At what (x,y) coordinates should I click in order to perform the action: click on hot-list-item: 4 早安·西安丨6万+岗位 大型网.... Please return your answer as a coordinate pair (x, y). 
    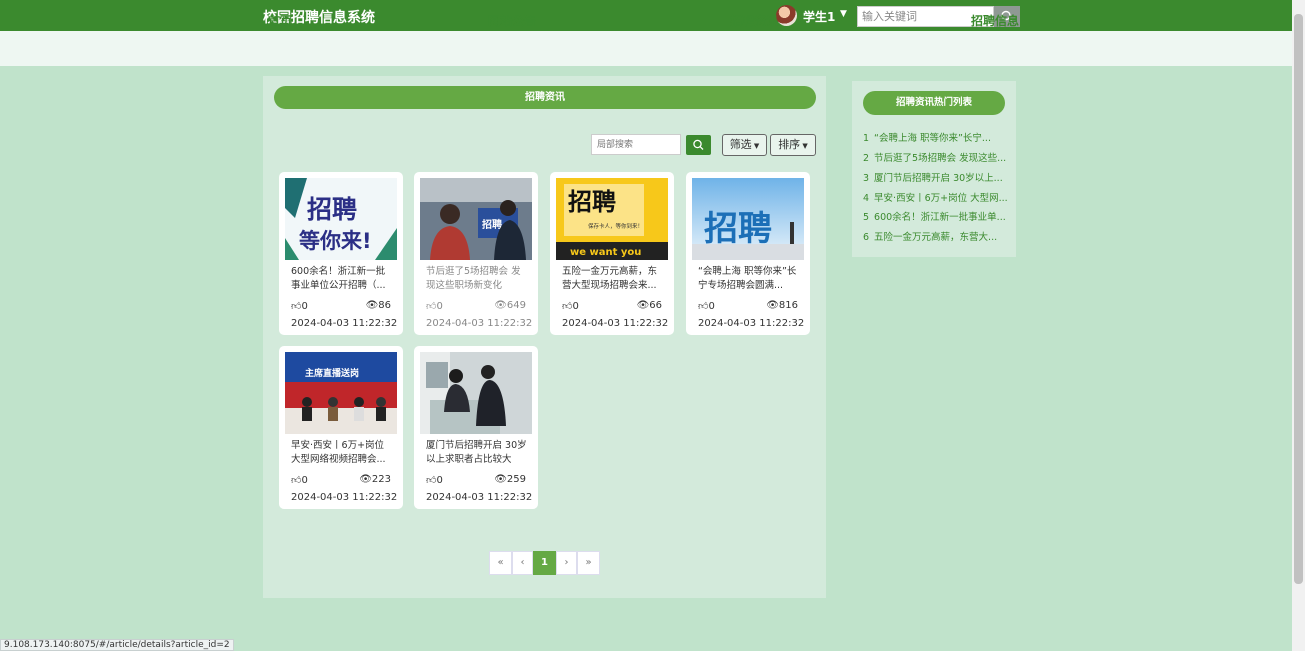
    Looking at the image, I should click on (935, 197).